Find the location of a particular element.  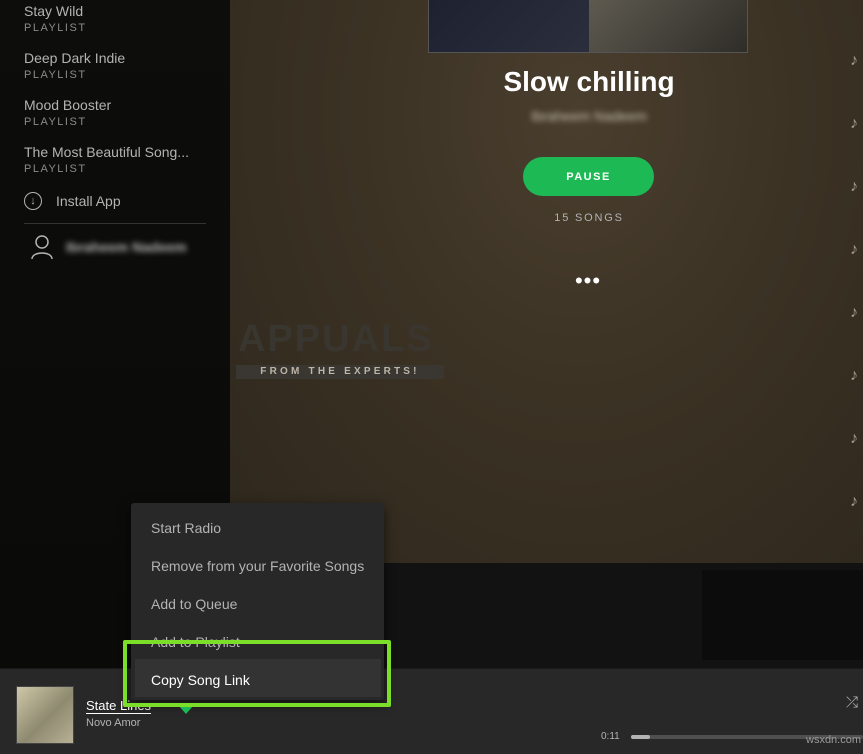

shuffle-icon: ⤮ is located at coordinates (852, 702).